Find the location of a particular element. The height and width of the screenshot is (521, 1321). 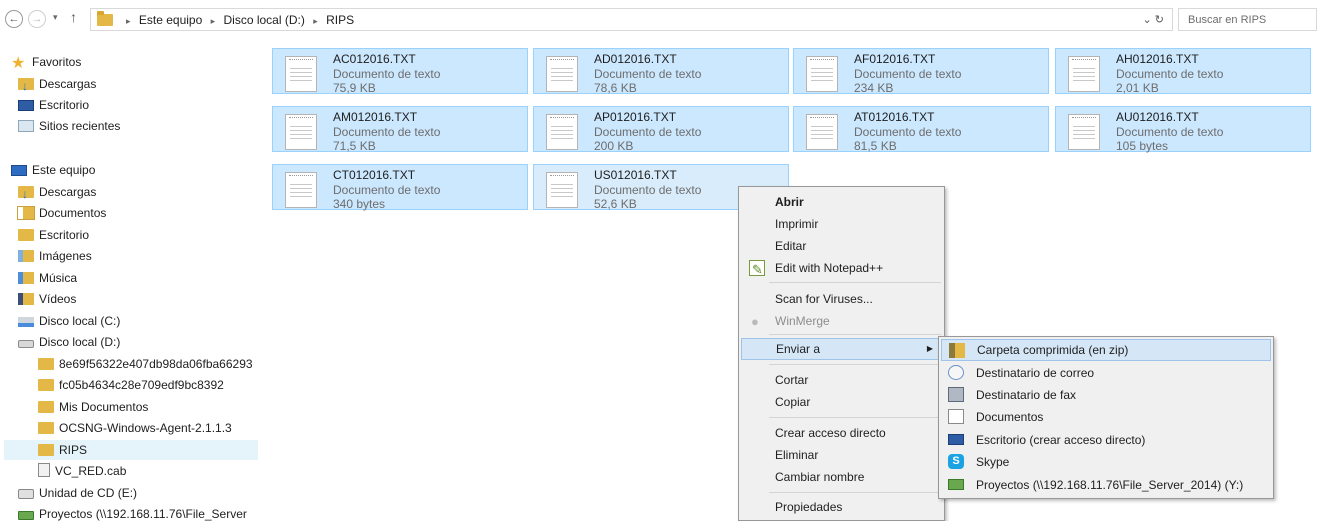

nav-music: Música is located at coordinates (47, 278).